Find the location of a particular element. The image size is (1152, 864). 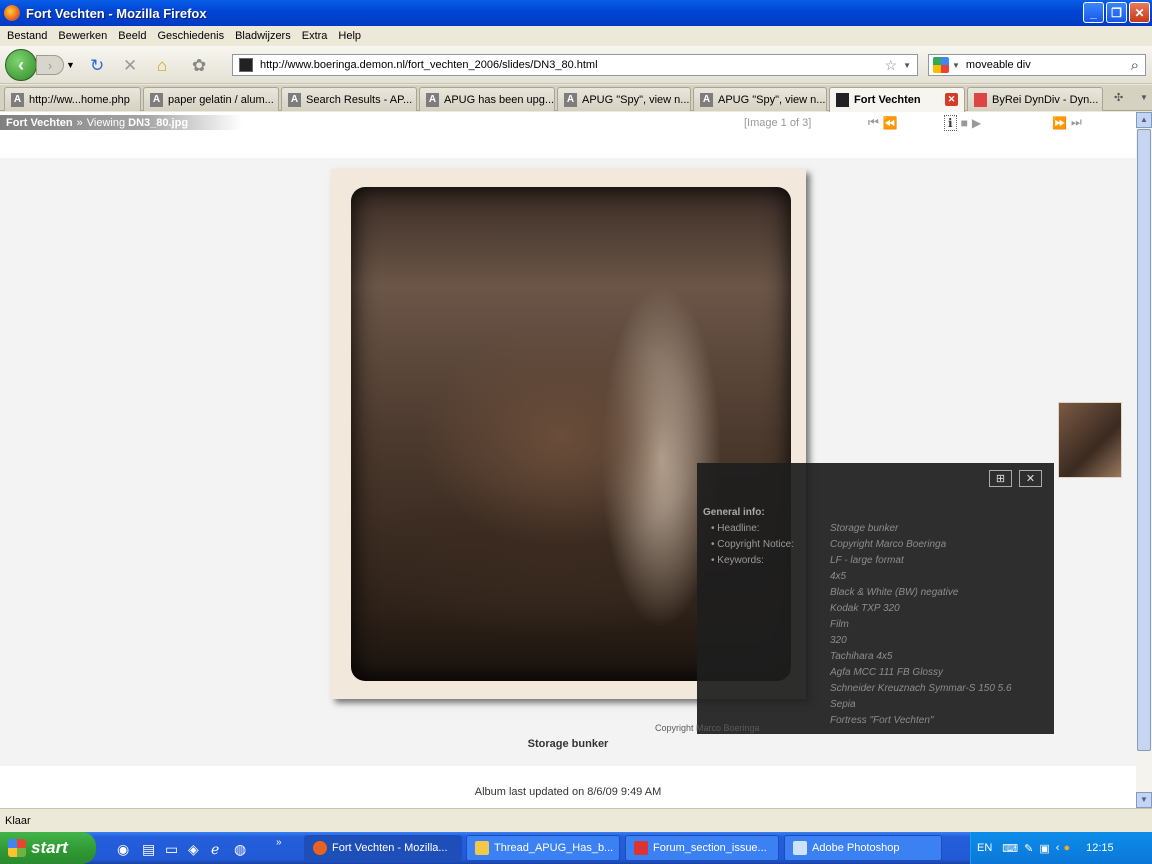

close-tab-icon: ✕ is located at coordinates (951, 99).